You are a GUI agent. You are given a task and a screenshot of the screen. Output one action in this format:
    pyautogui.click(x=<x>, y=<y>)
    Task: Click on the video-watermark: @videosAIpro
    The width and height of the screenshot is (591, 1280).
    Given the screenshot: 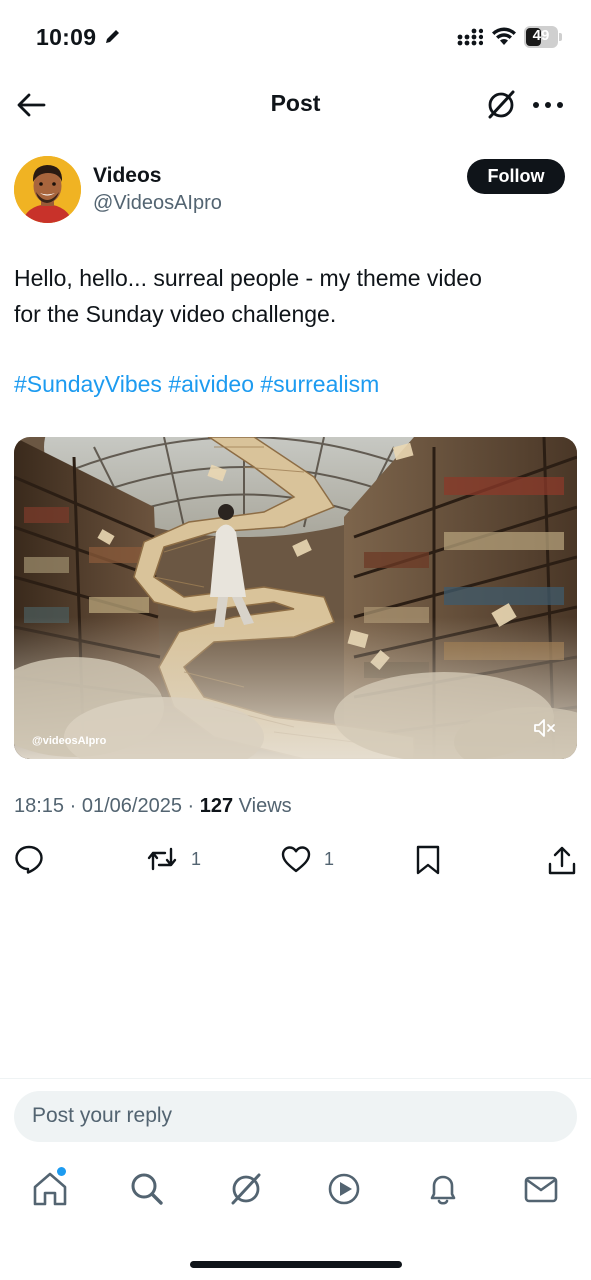 What is the action you would take?
    pyautogui.click(x=69, y=741)
    